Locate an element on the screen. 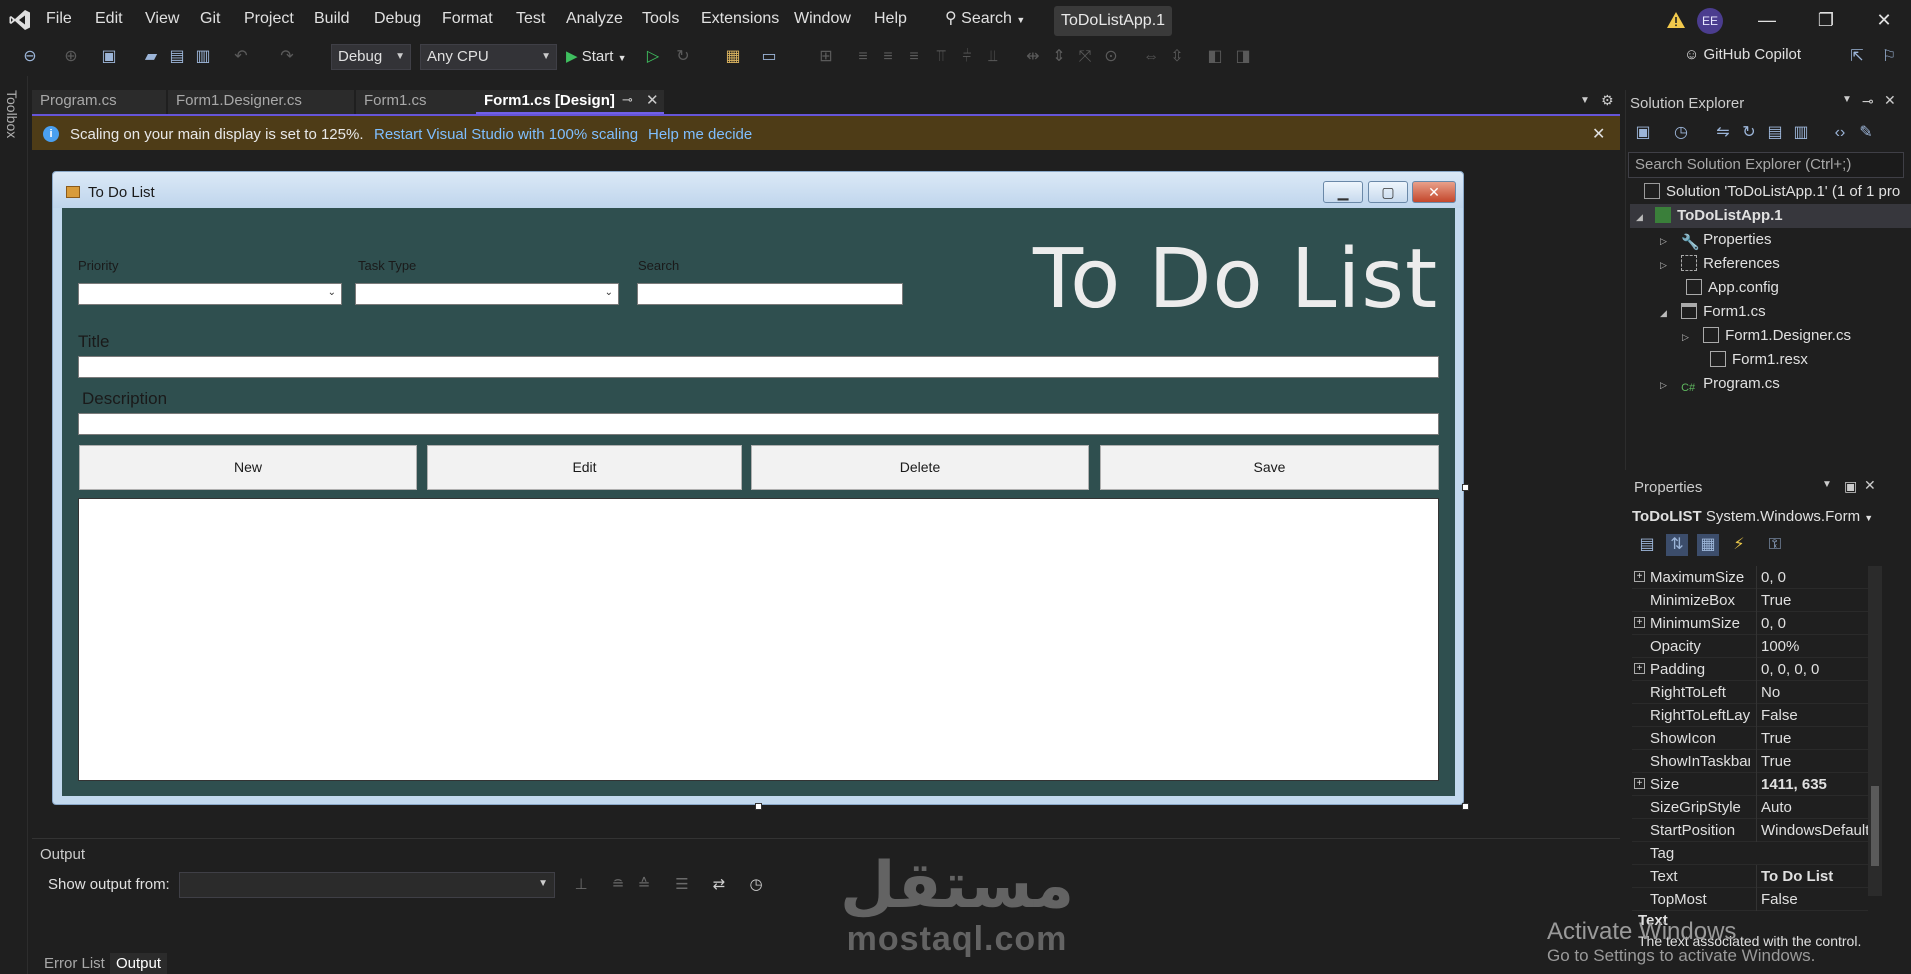 The image size is (1911, 974). close-tab-icon: ✕ is located at coordinates (652, 100).